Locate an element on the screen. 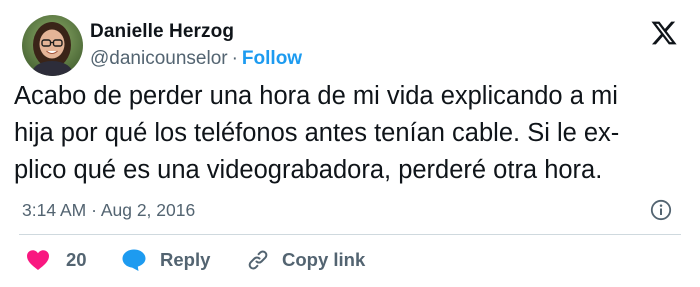 The image size is (700, 287). author-handle-row: @danicounselor · Follow is located at coordinates (196, 59).